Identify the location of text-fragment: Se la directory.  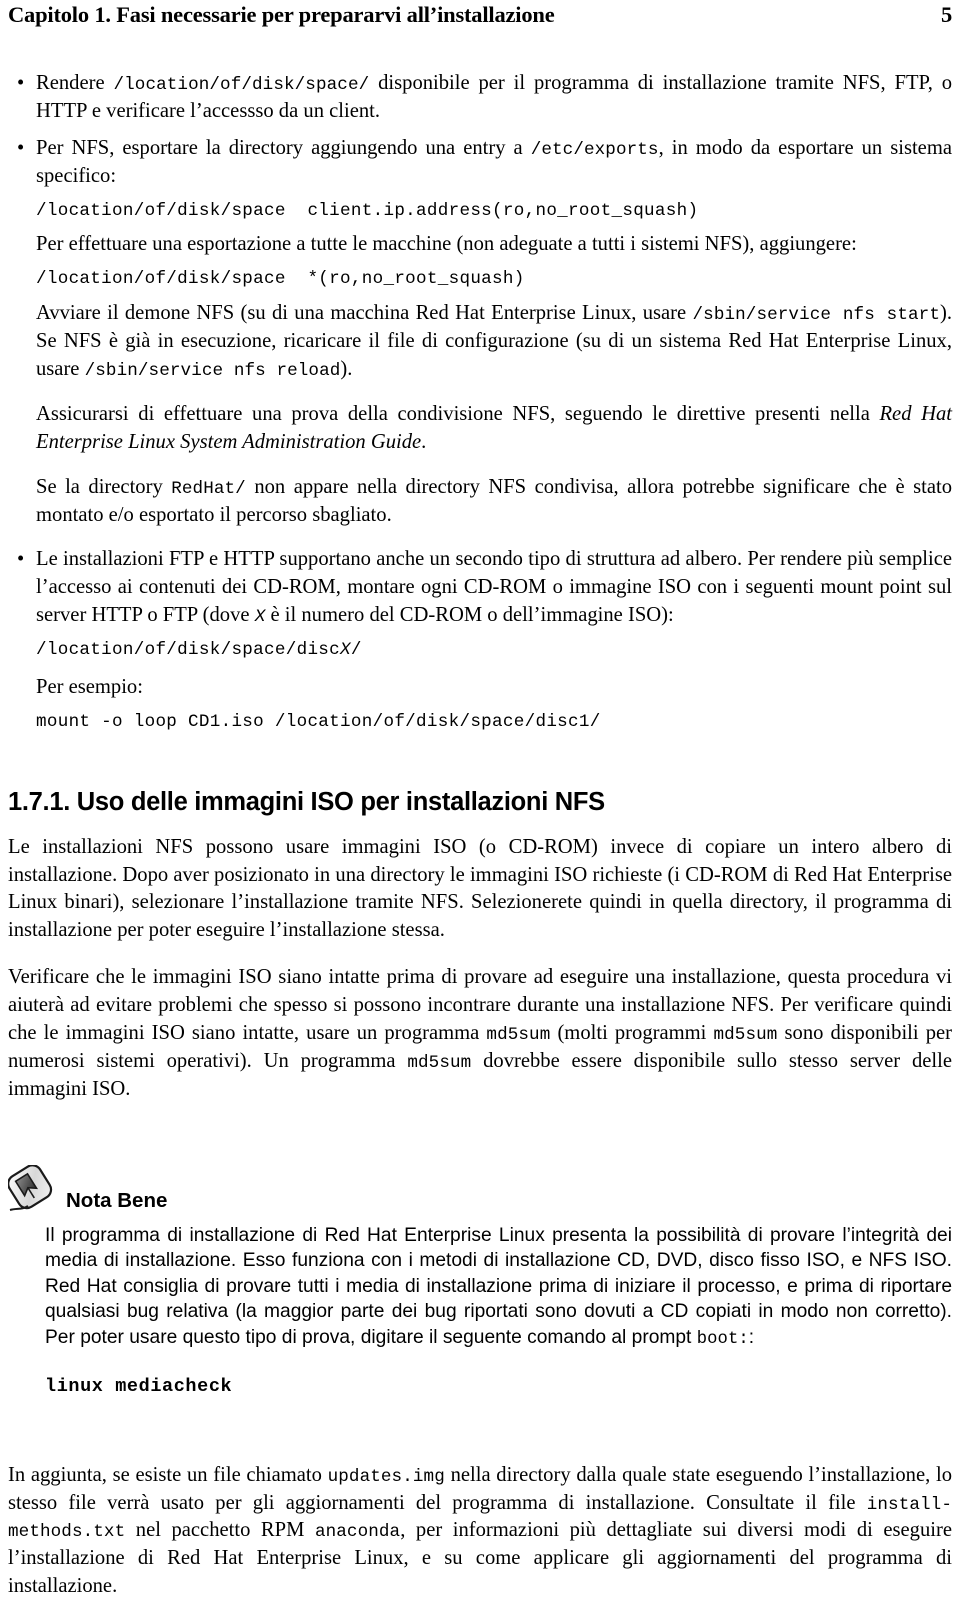
(104, 486).